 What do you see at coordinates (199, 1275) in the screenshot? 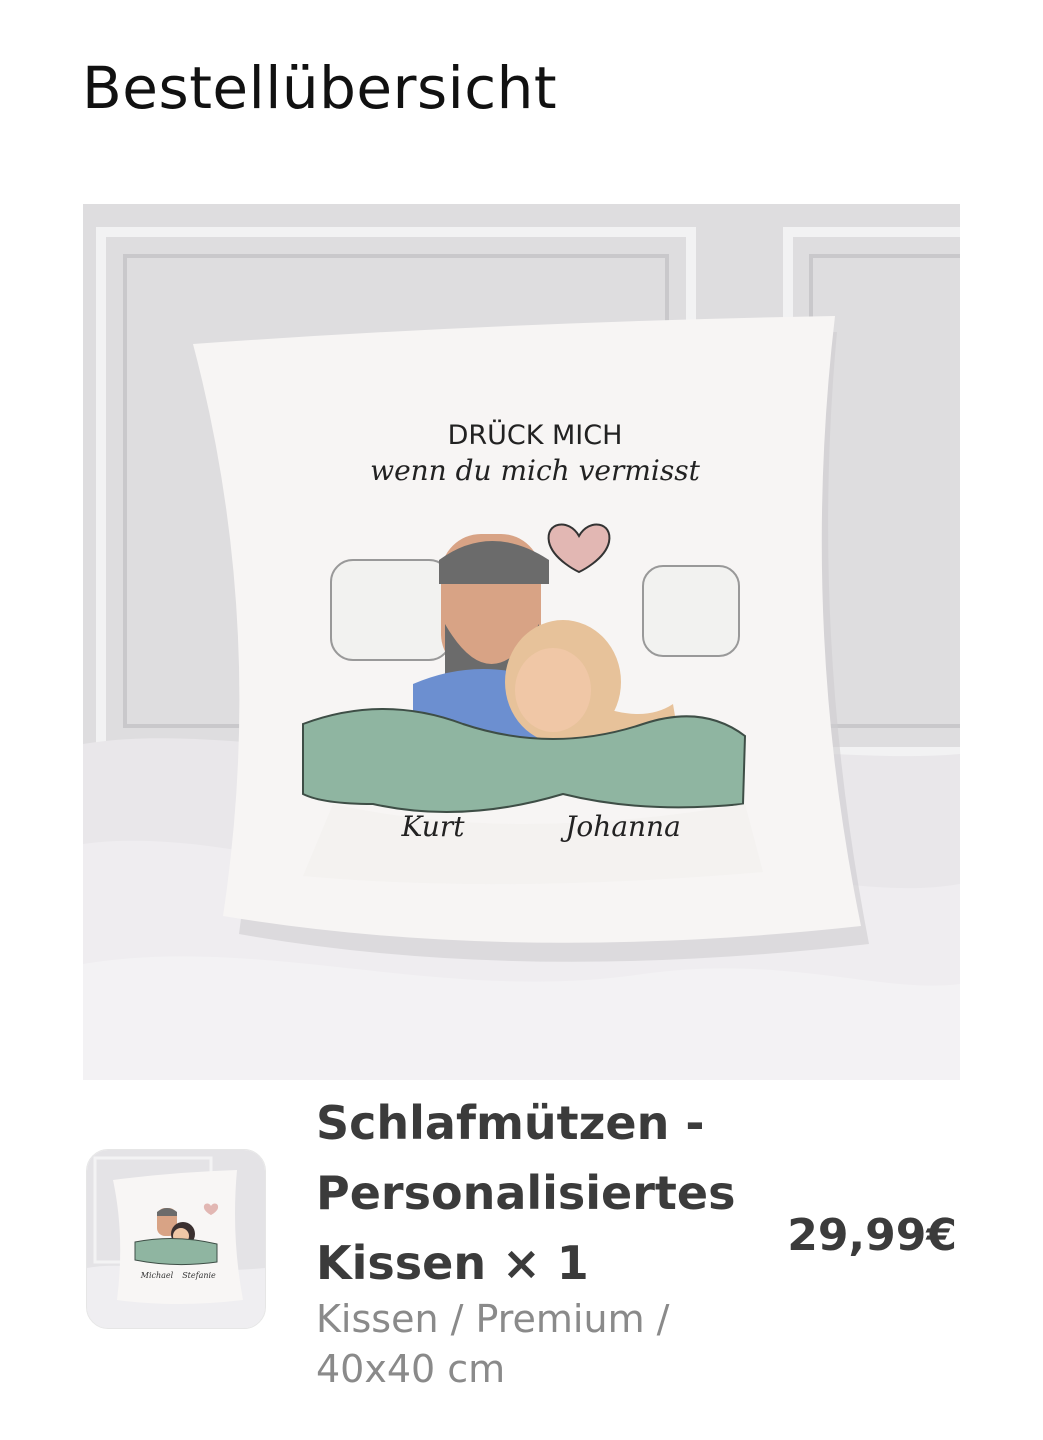
I see `thumb-name-right: Stefanie` at bounding box center [199, 1275].